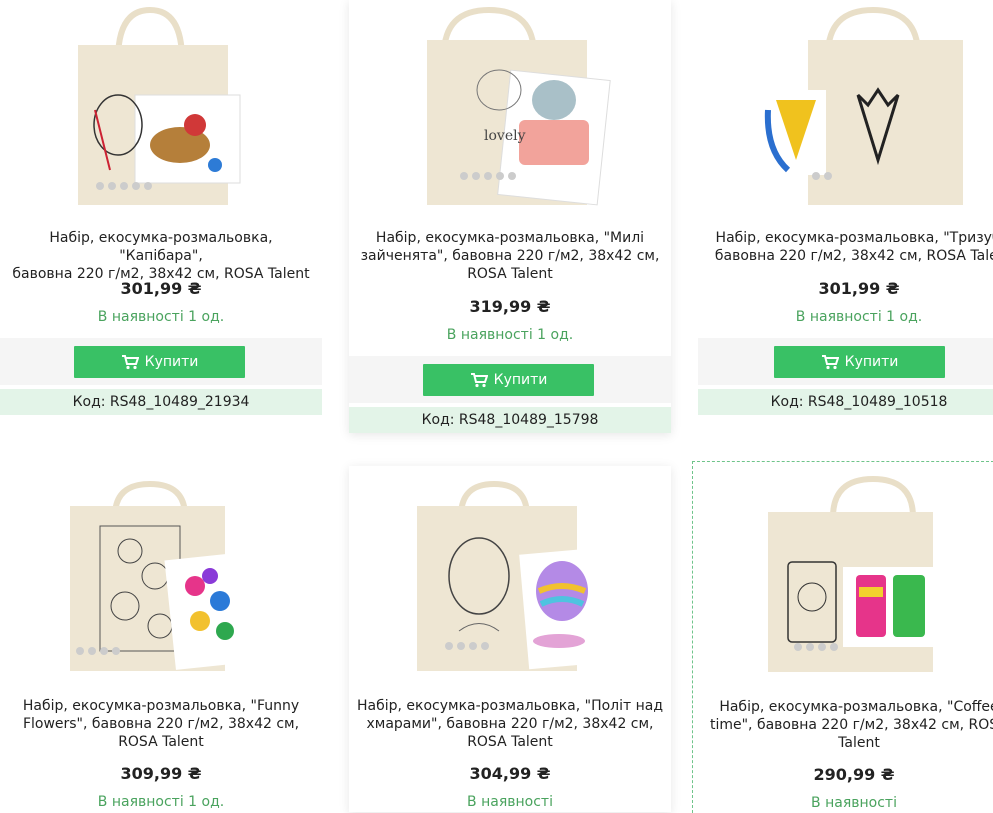  What do you see at coordinates (854, 774) in the screenshot?
I see `product-price: 290,99 ₴` at bounding box center [854, 774].